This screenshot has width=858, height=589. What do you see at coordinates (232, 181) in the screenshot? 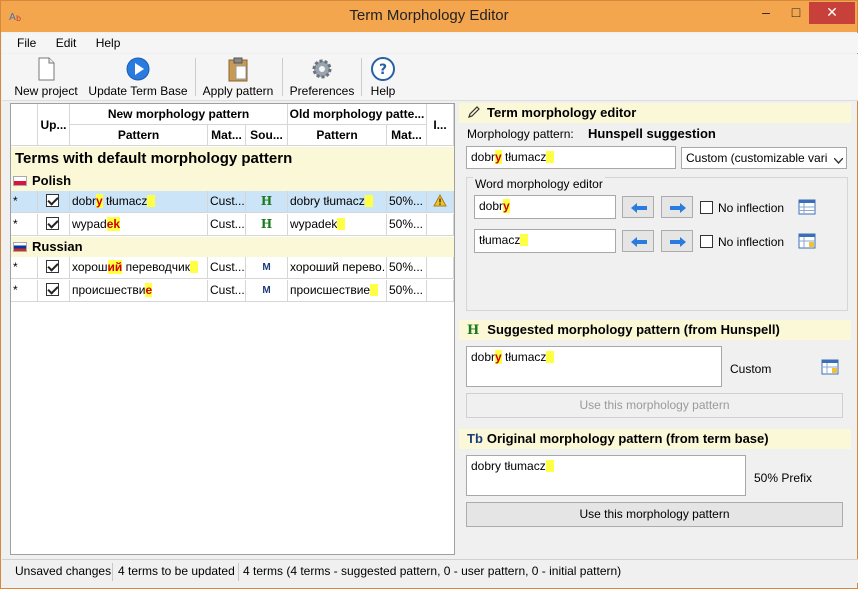
I see `group-polish: Polish` at bounding box center [232, 181].